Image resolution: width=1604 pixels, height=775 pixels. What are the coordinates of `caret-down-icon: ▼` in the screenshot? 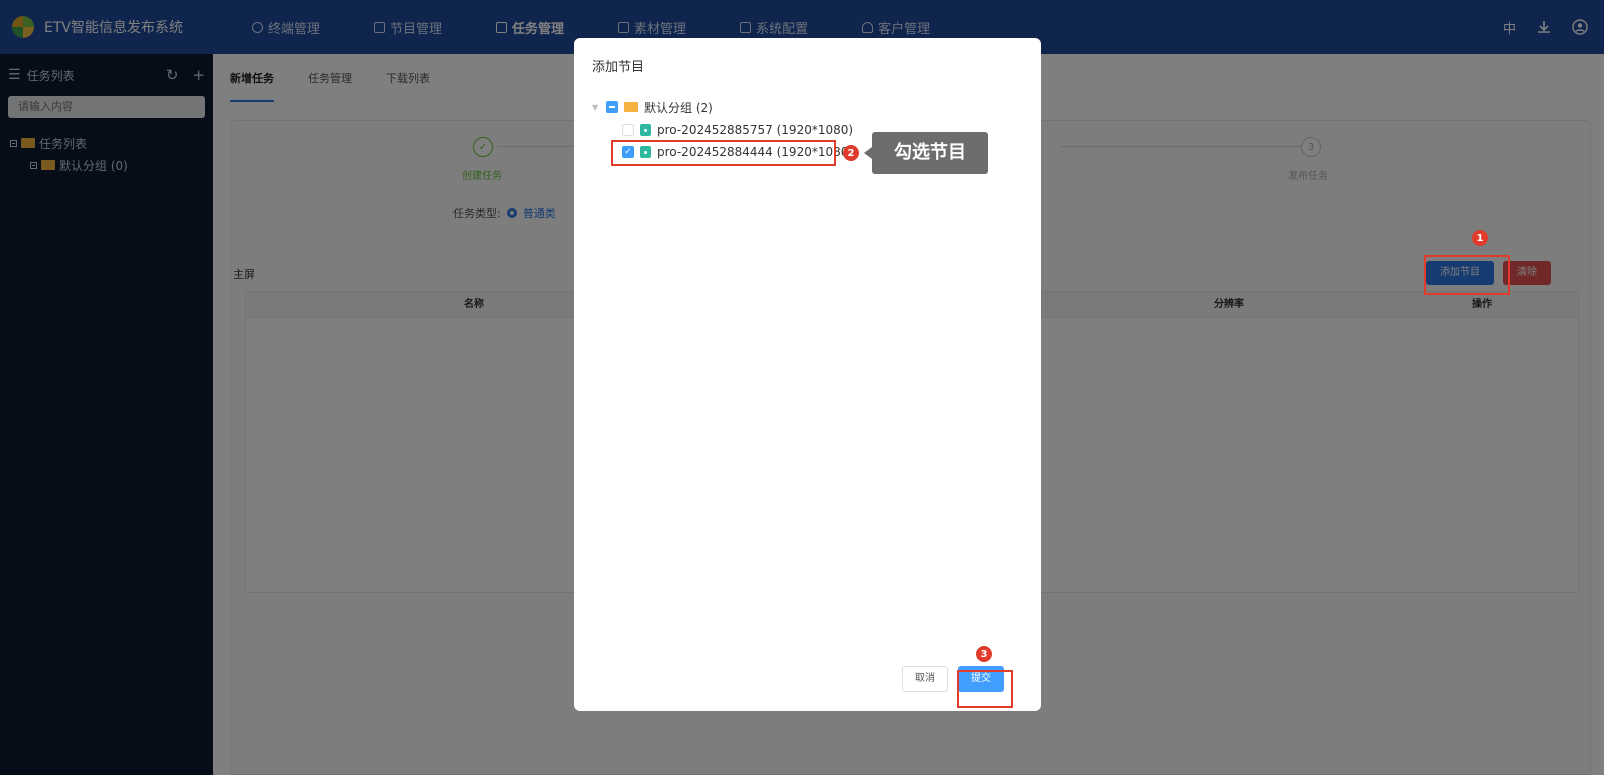 It's located at (596, 107).